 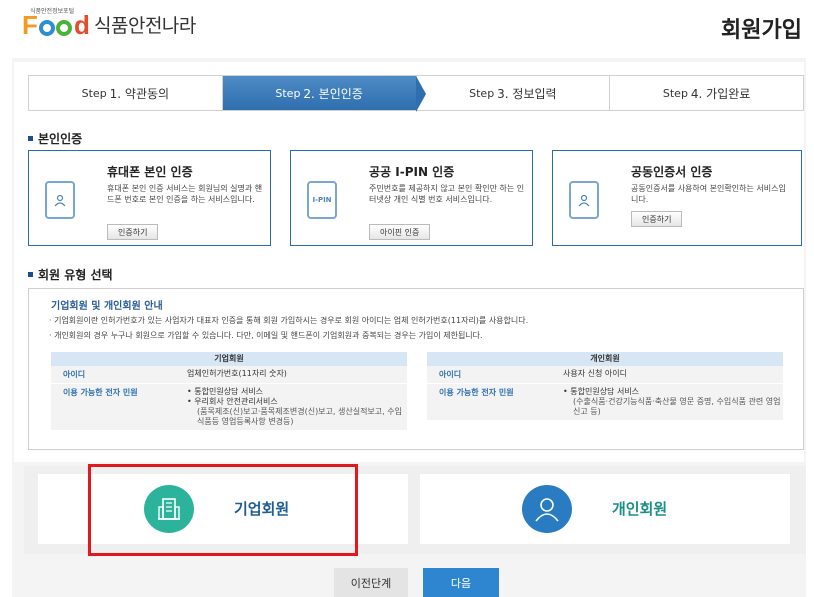 What do you see at coordinates (657, 219) in the screenshot?
I see `cert-auth-button: 인증하기` at bounding box center [657, 219].